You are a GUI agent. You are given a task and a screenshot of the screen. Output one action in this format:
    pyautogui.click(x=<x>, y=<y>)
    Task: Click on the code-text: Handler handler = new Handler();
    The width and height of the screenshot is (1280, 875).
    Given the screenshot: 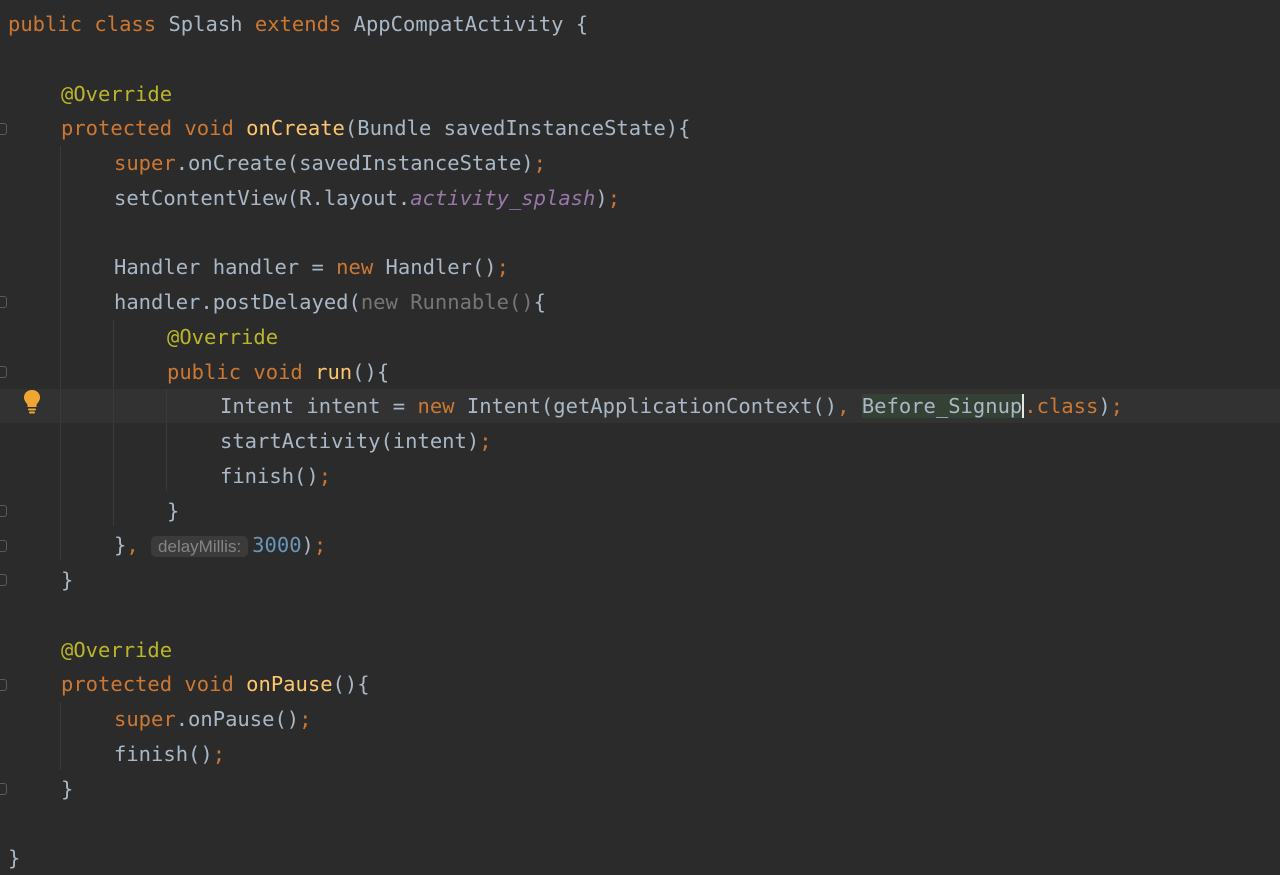 What is the action you would take?
    pyautogui.click(x=311, y=267)
    